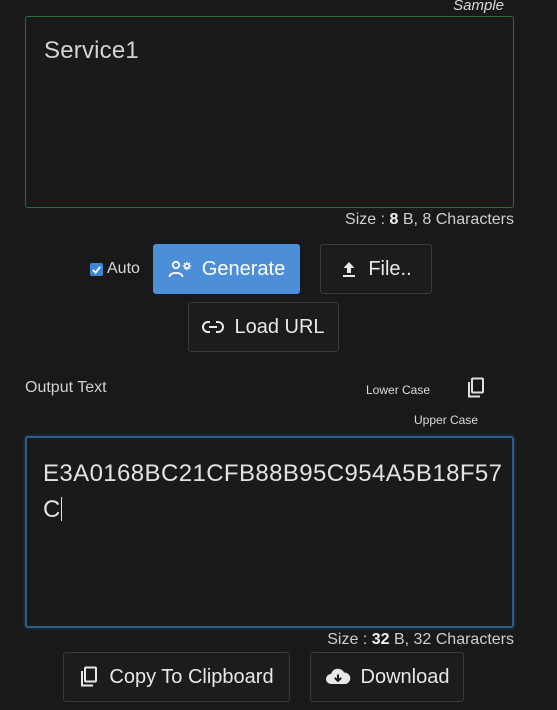  Describe the element at coordinates (123, 268) in the screenshot. I see `auto-label: Auto` at that location.